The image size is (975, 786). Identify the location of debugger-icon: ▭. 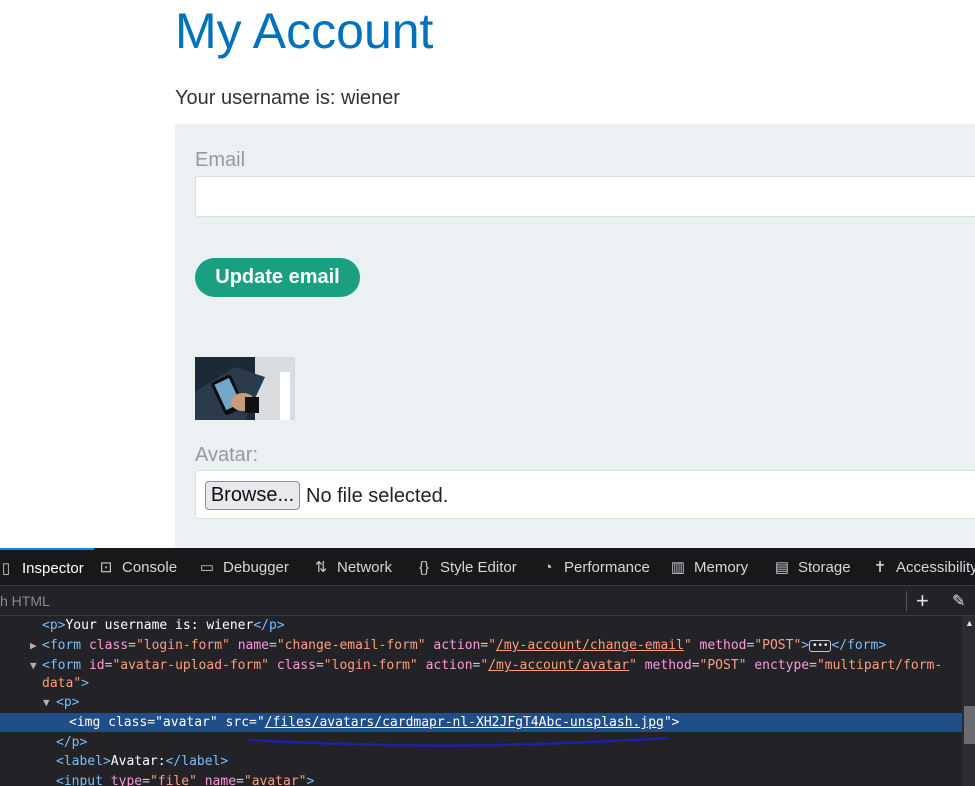
(207, 567).